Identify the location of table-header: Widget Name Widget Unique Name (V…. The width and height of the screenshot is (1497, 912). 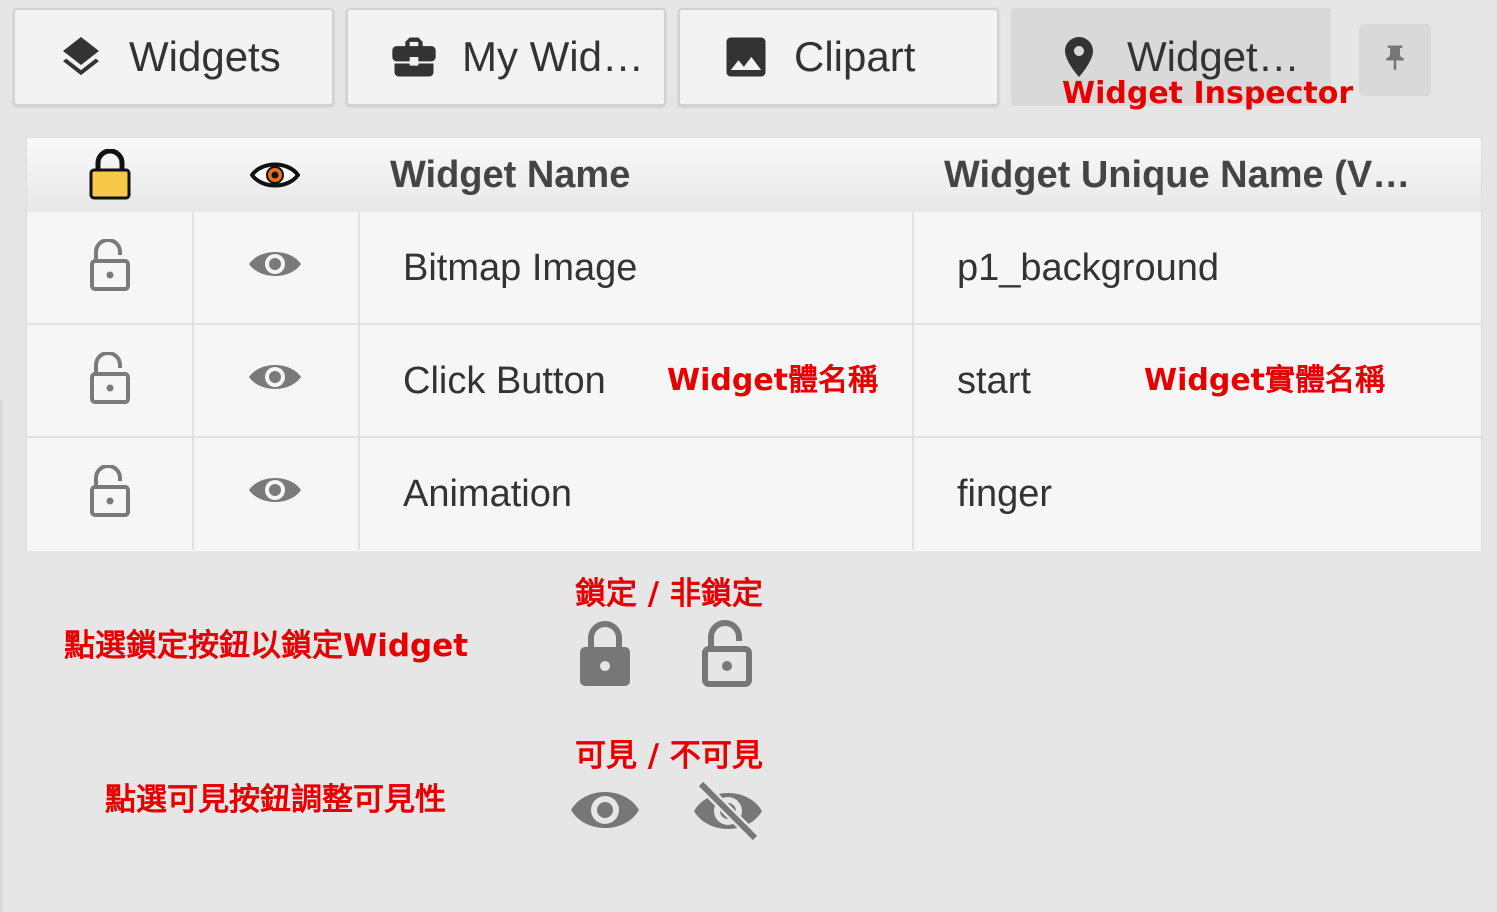
(754, 175).